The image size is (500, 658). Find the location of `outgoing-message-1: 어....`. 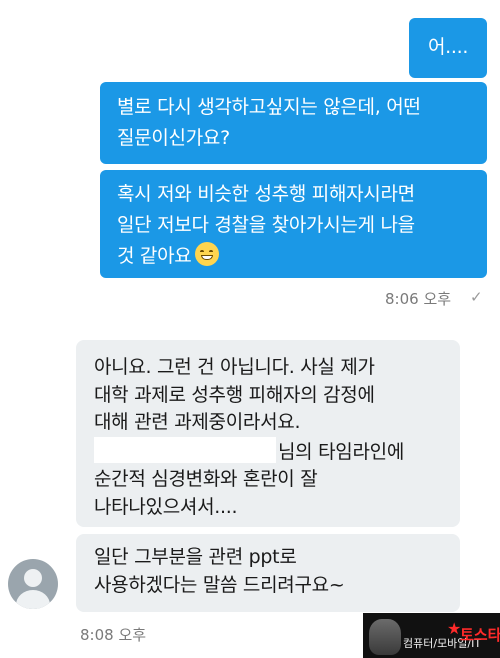

outgoing-message-1: 어.... is located at coordinates (448, 48).